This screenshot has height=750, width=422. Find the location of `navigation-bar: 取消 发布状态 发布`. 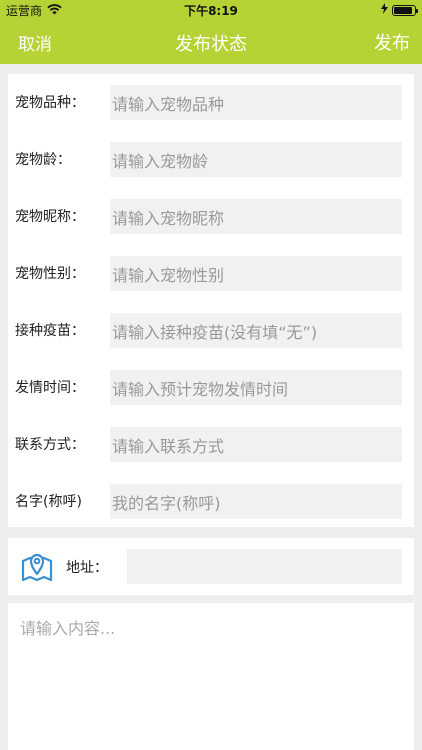

navigation-bar: 取消 发布状态 发布 is located at coordinates (211, 42).